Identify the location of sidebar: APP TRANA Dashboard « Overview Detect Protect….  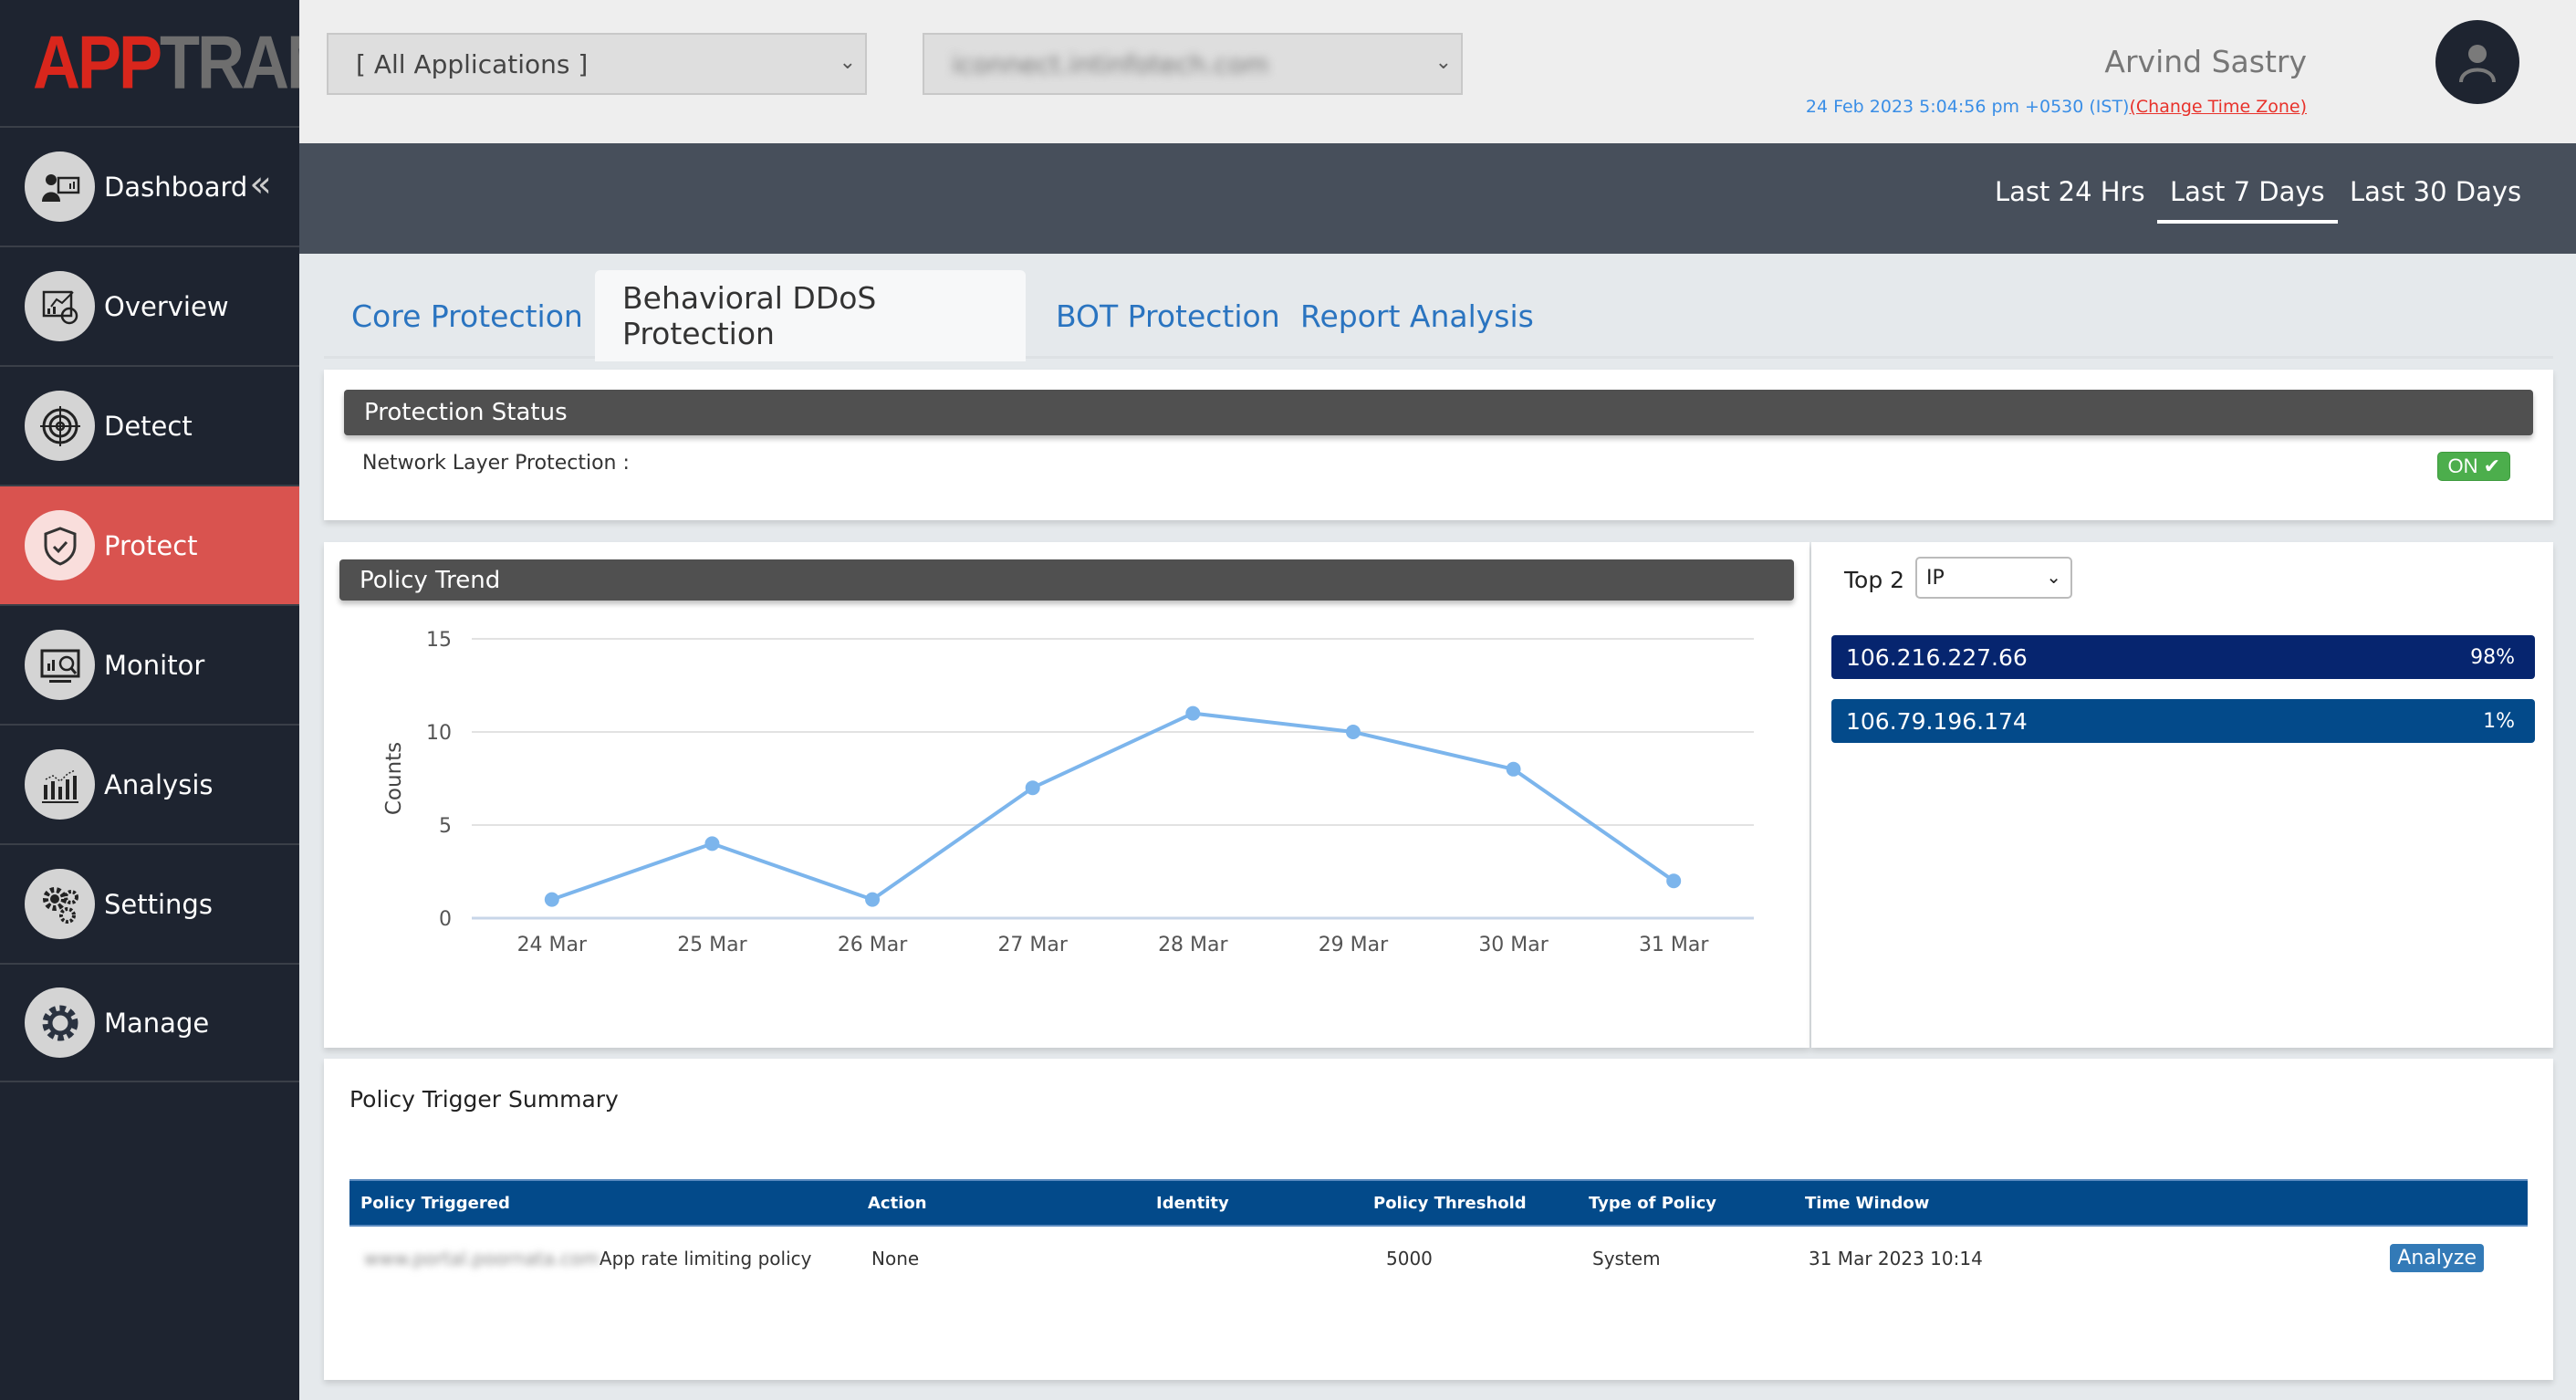
(189, 700).